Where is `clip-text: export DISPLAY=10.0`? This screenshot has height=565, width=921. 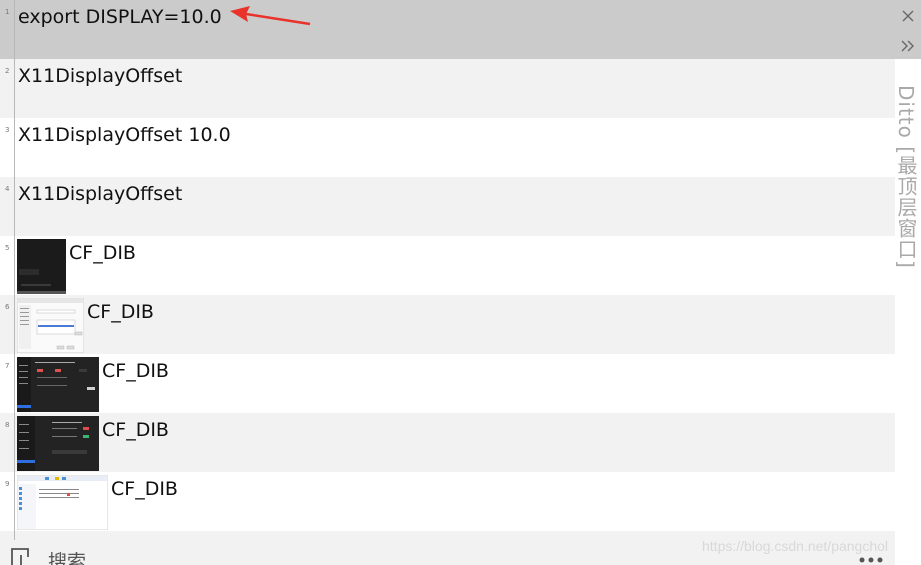 clip-text: export DISPLAY=10.0 is located at coordinates (120, 17).